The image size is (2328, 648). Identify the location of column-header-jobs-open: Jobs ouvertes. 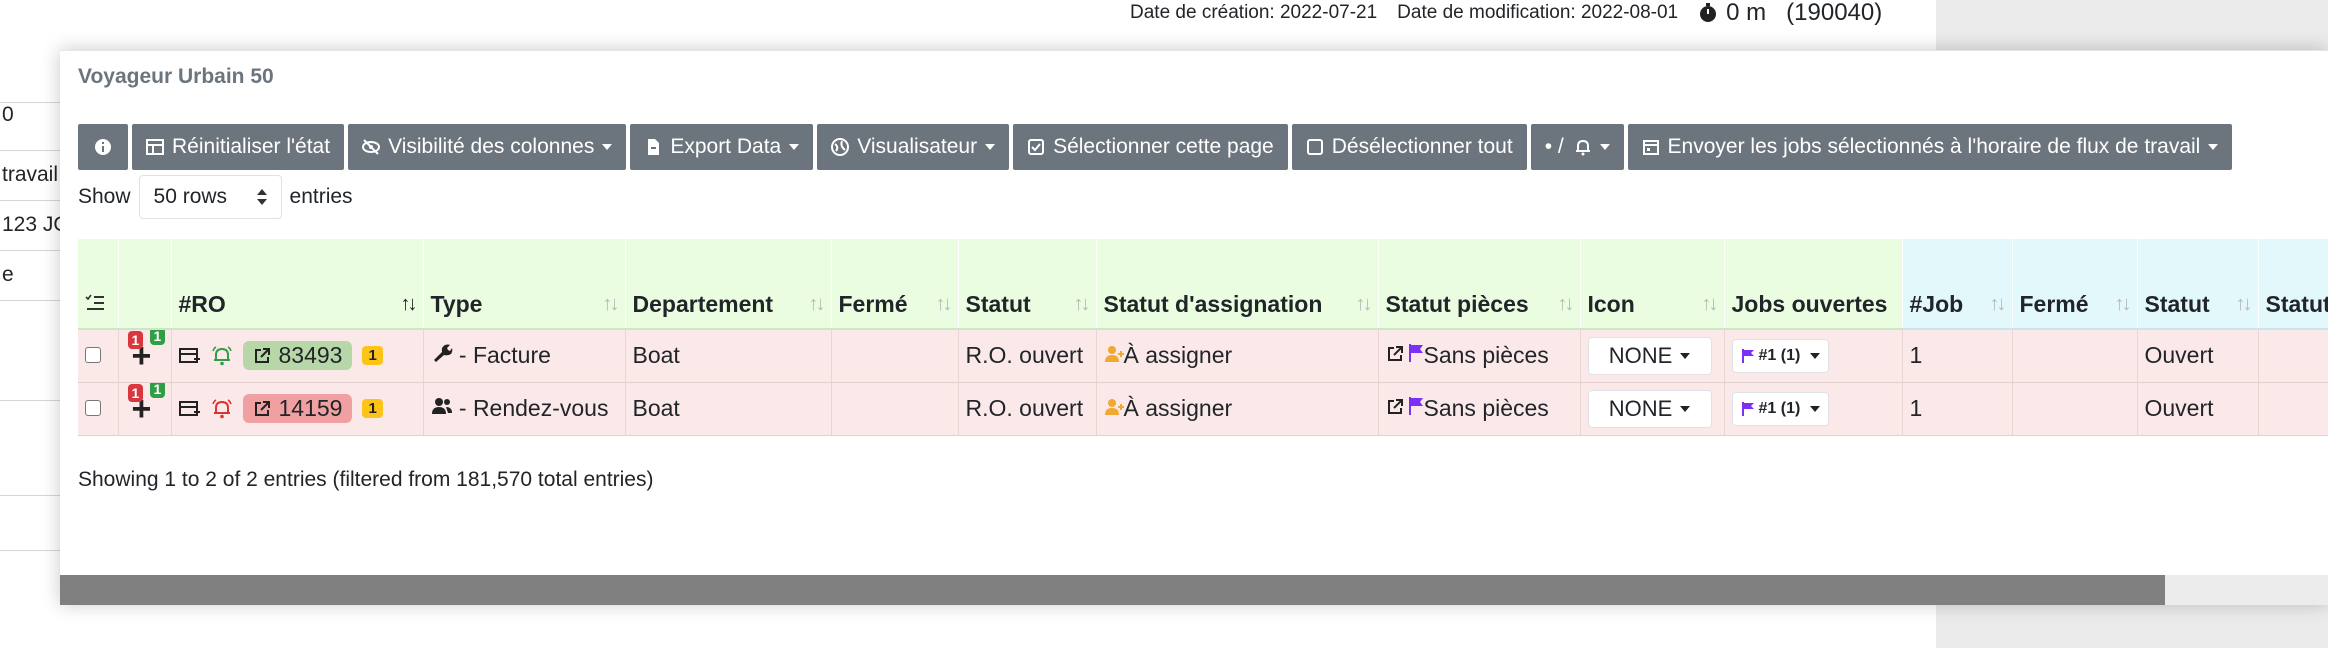
(1813, 284).